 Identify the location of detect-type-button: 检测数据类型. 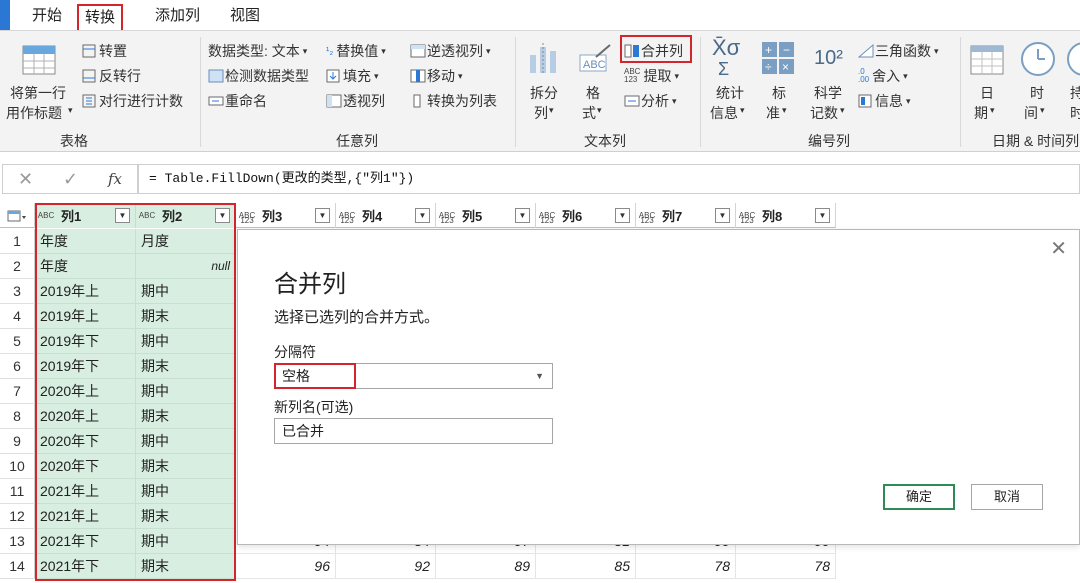
(258, 76).